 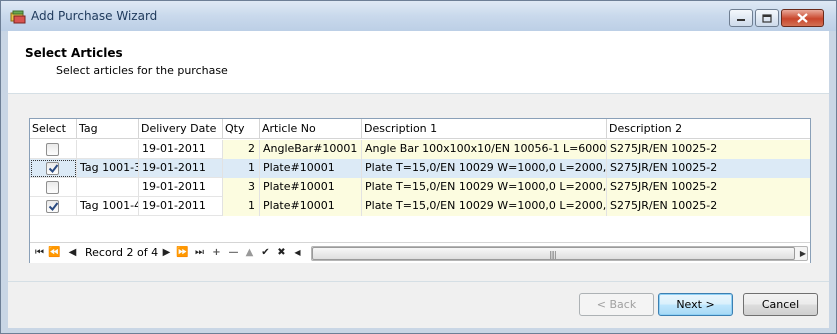 I want to click on maximize-button, so click(x=767, y=18).